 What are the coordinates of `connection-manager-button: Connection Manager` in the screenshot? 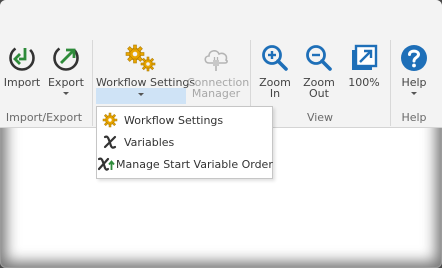 It's located at (218, 70).